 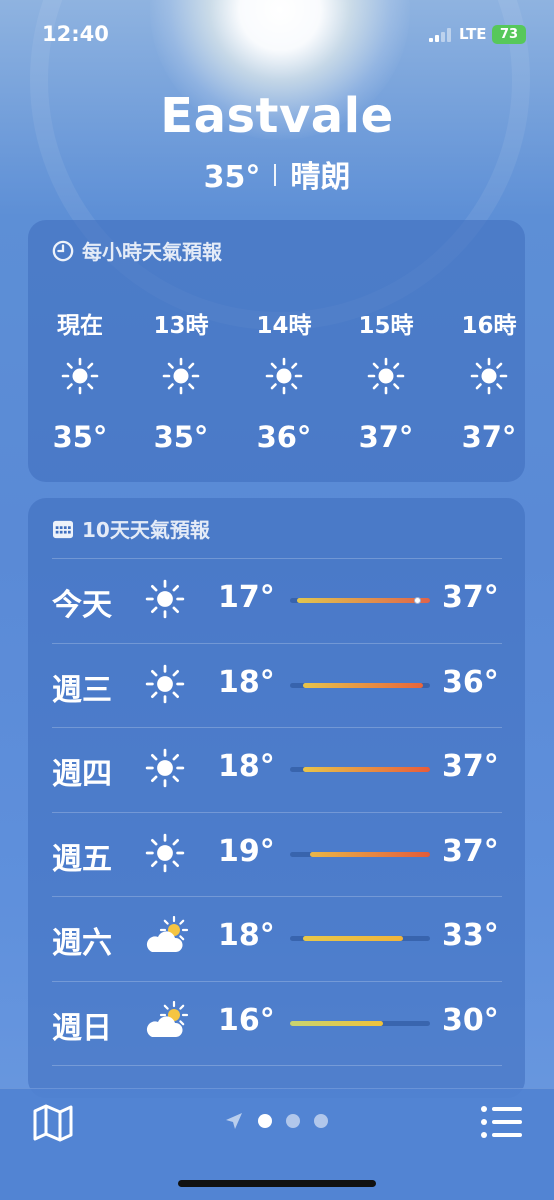 I want to click on day-name: 週日, so click(x=82, y=1028).